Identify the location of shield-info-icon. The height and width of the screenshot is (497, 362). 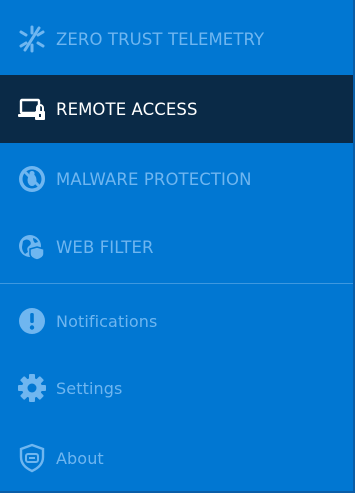
(32, 458).